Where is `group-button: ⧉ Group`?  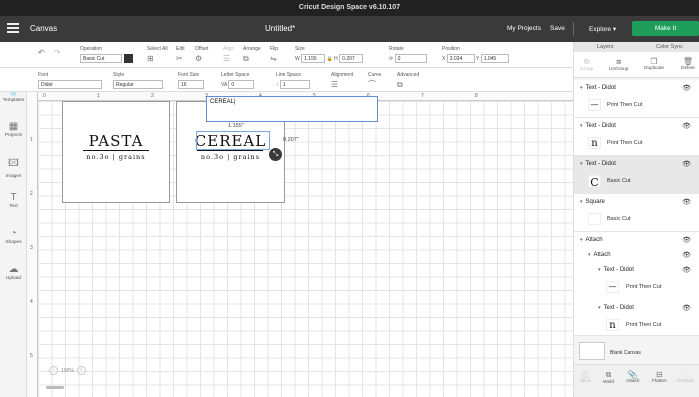 group-button: ⧉ Group is located at coordinates (586, 64).